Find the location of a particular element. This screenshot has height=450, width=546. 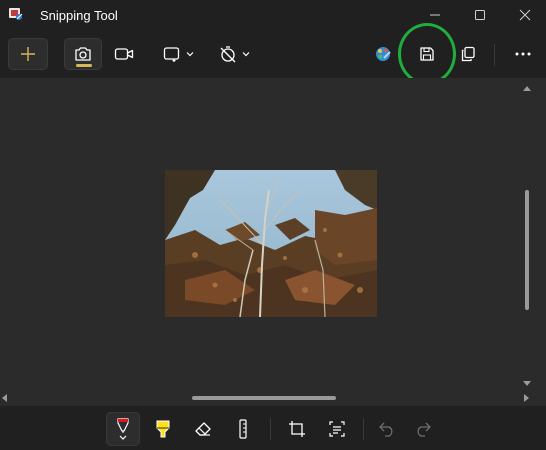

text-actions-icon is located at coordinates (337, 429).